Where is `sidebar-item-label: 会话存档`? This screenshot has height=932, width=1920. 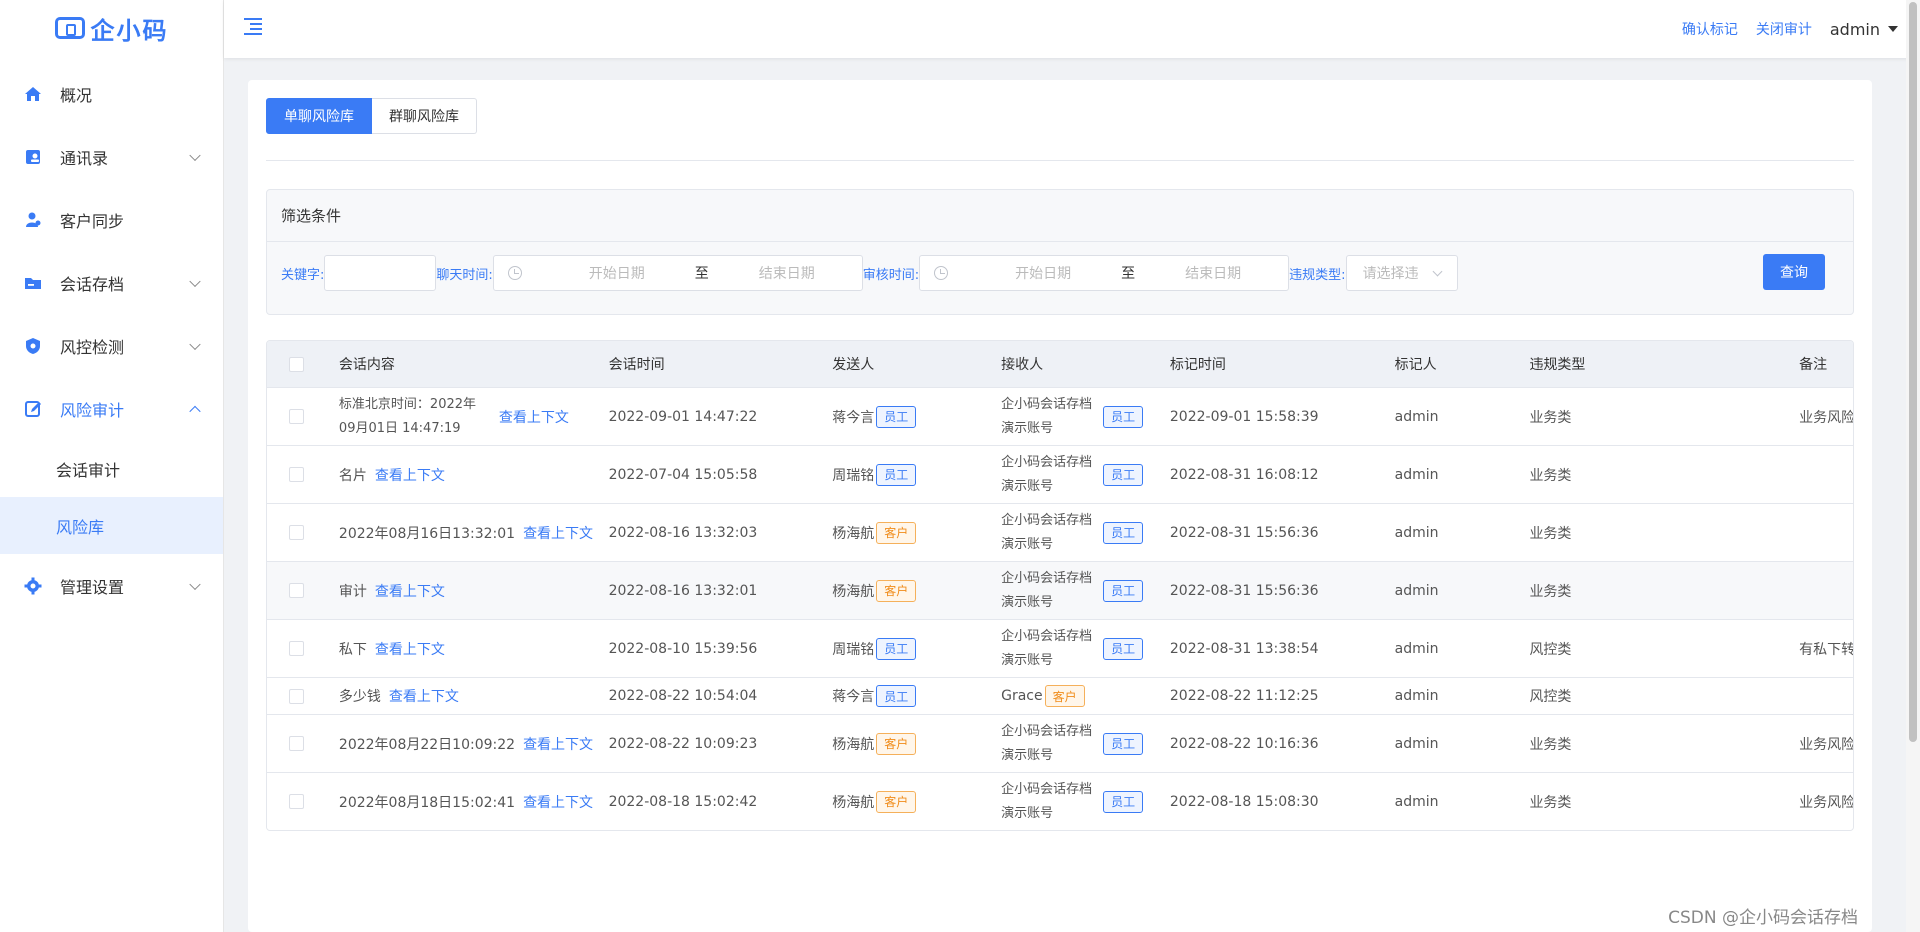
sidebar-item-label: 会话存档 is located at coordinates (92, 284).